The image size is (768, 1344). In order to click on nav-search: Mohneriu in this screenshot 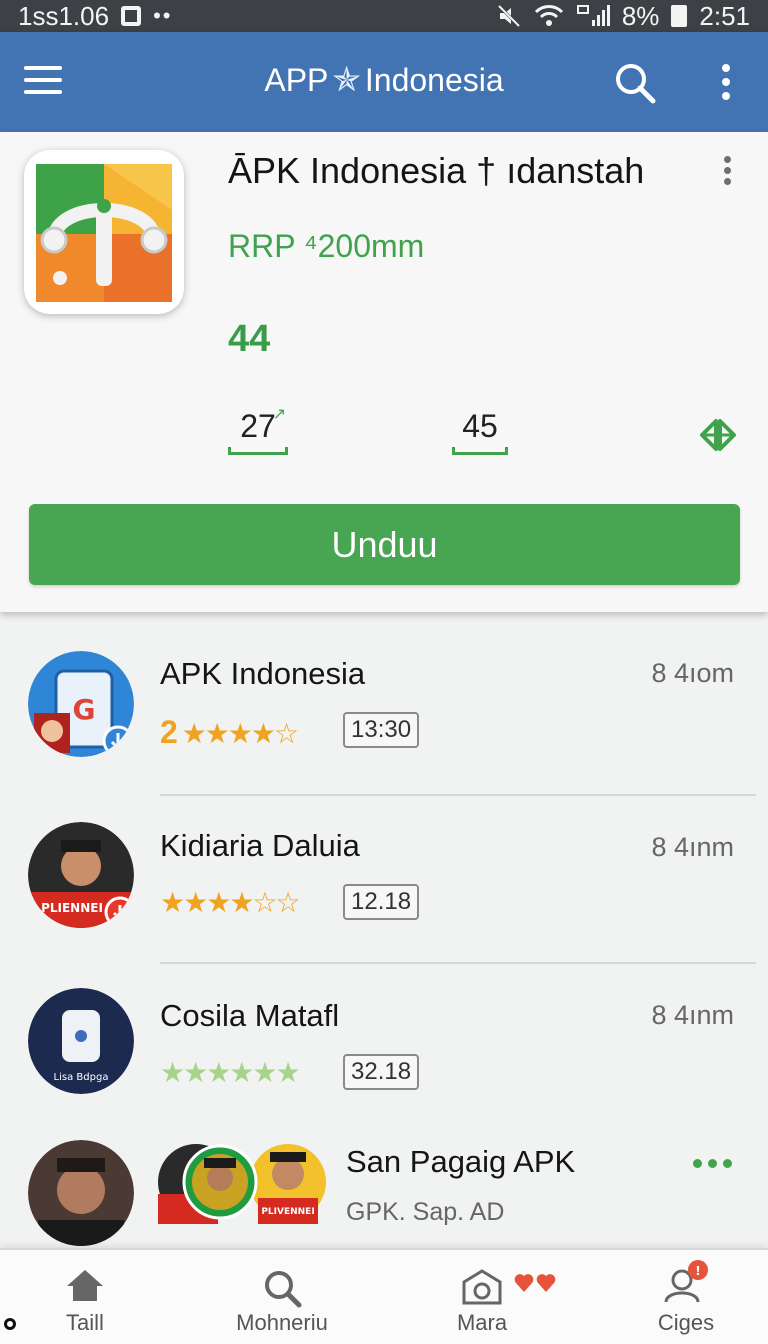, I will do `click(282, 1297)`.